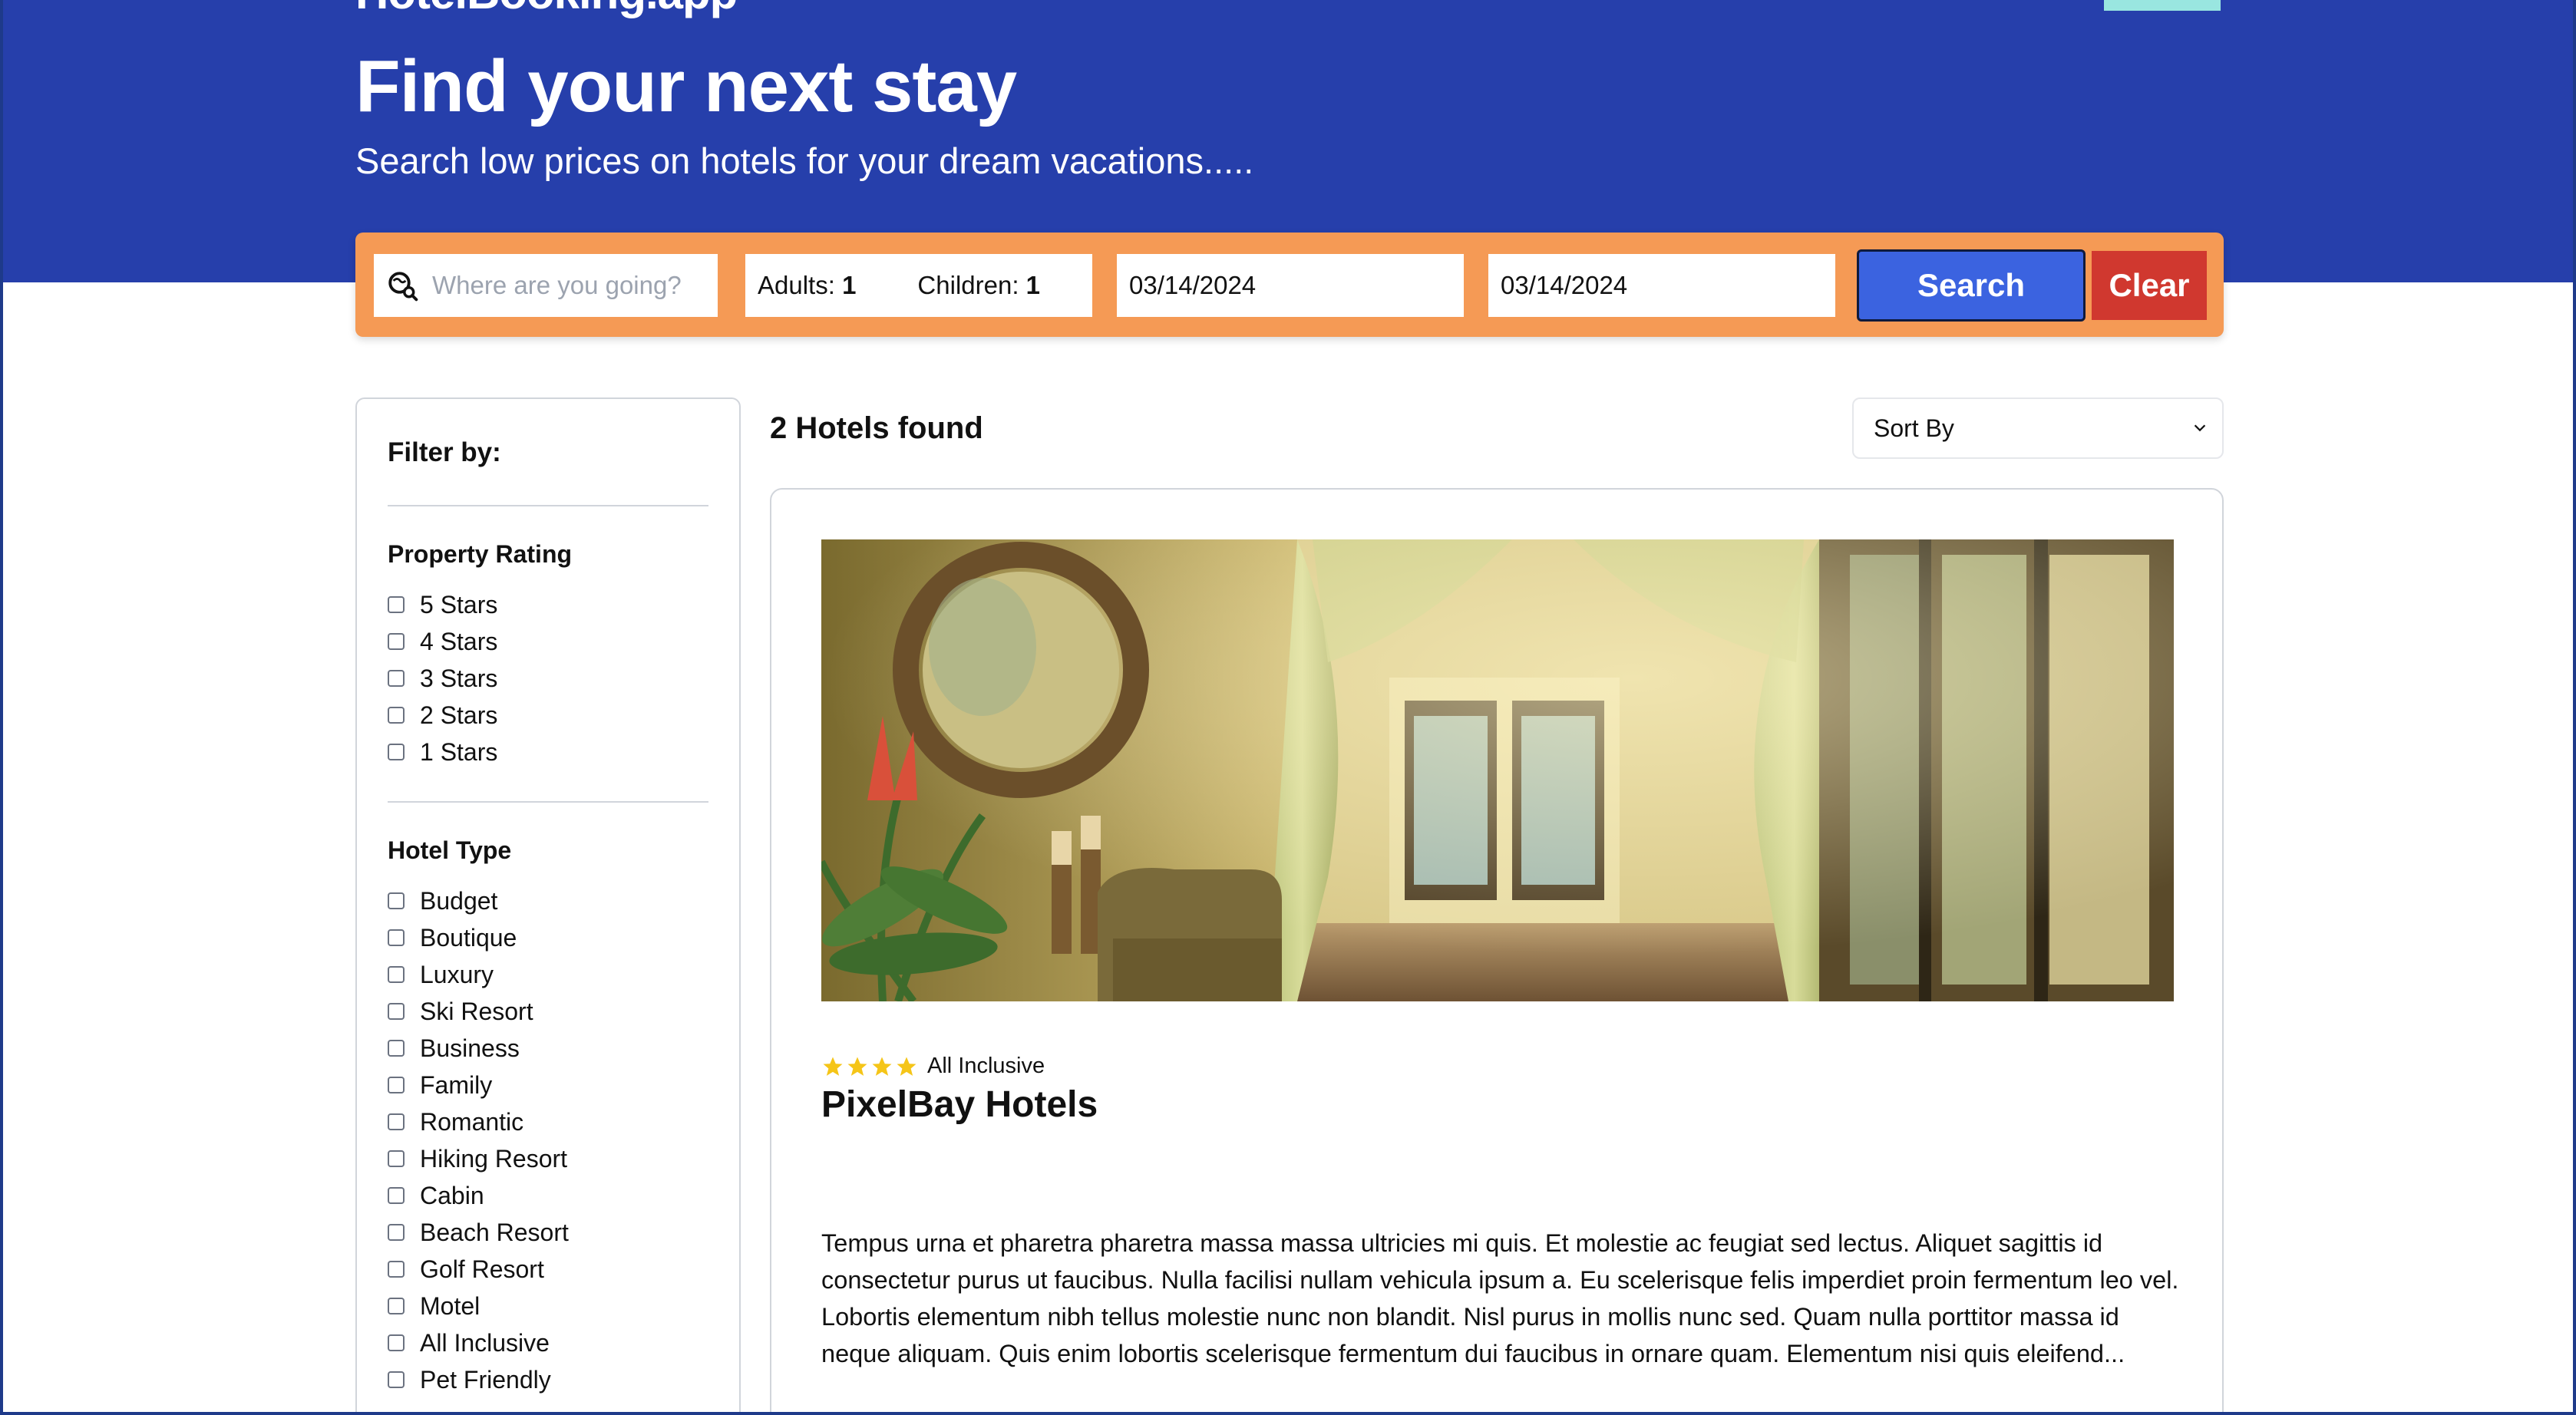  Describe the element at coordinates (480, 554) in the screenshot. I see `property-rating-title: Property Rating` at that location.